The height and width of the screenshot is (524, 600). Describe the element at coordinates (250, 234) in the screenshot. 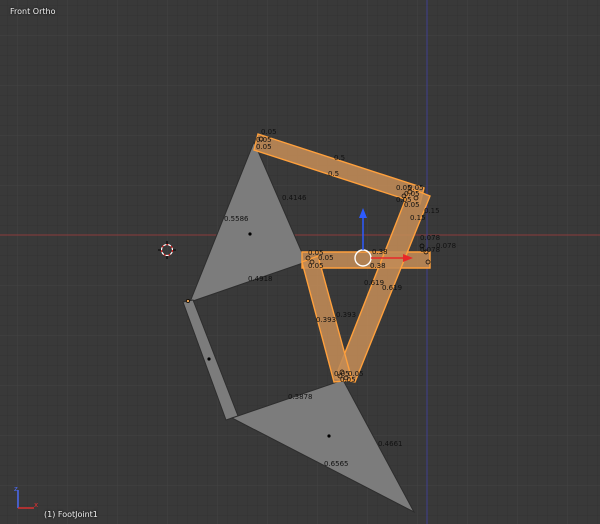

I see `upper-triangle-origin` at that location.